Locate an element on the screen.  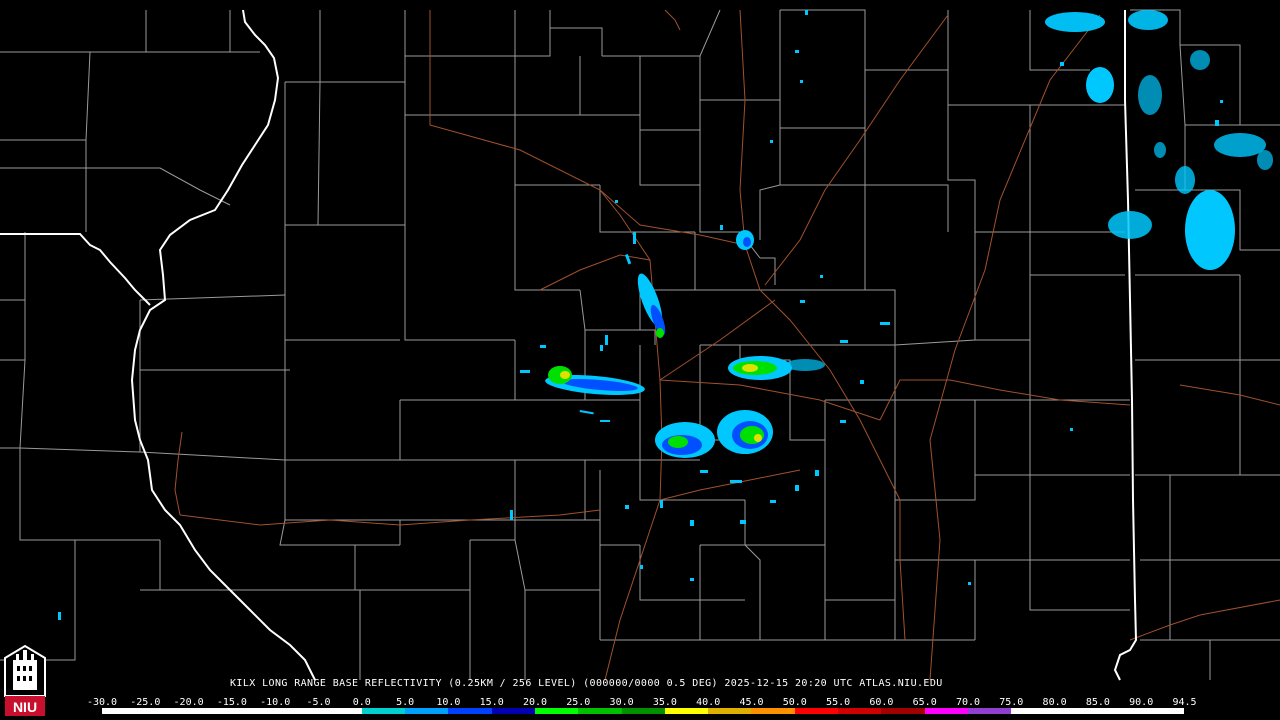
legend-color-bar is located at coordinates (643, 711).